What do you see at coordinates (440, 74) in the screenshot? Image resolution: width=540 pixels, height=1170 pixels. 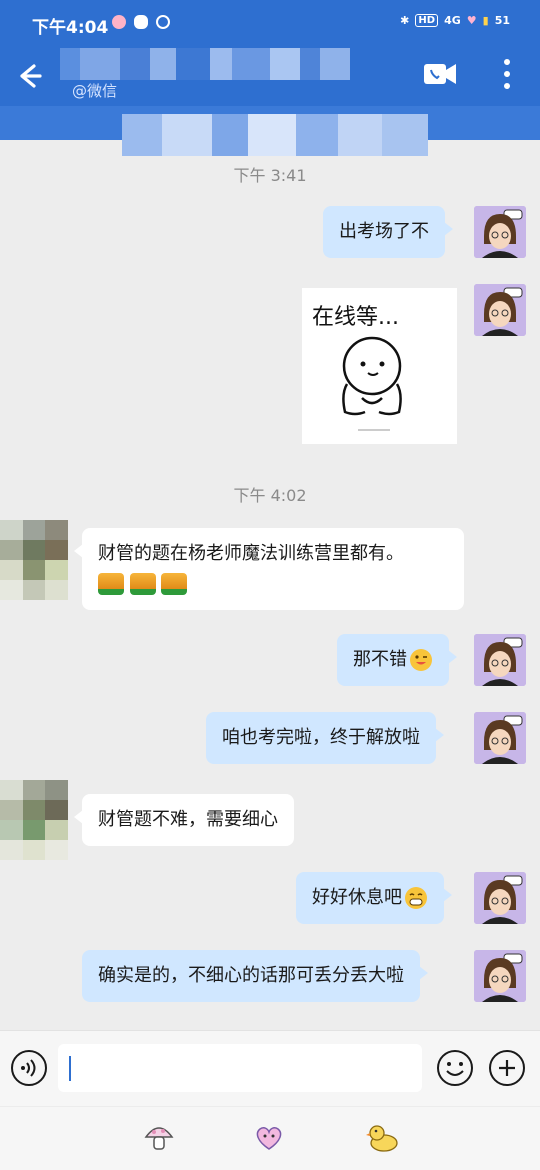 I see `video-call-icon` at bounding box center [440, 74].